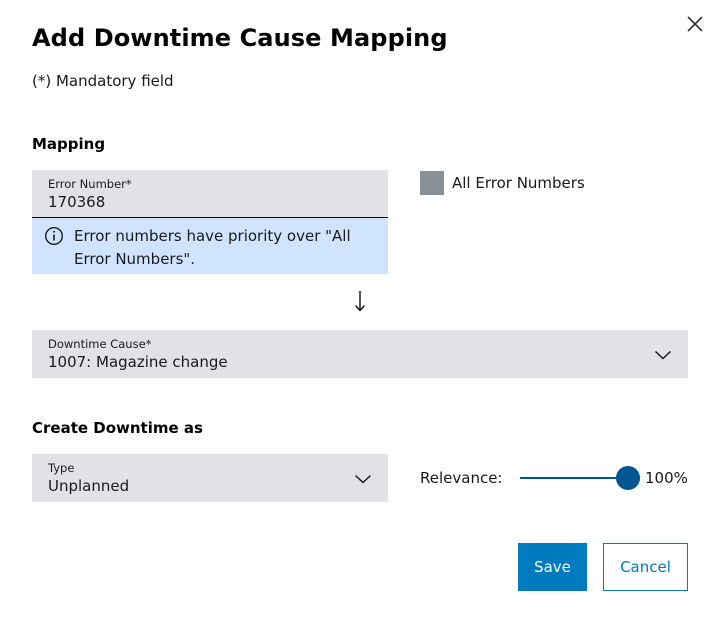  I want to click on info-icon, so click(54, 236).